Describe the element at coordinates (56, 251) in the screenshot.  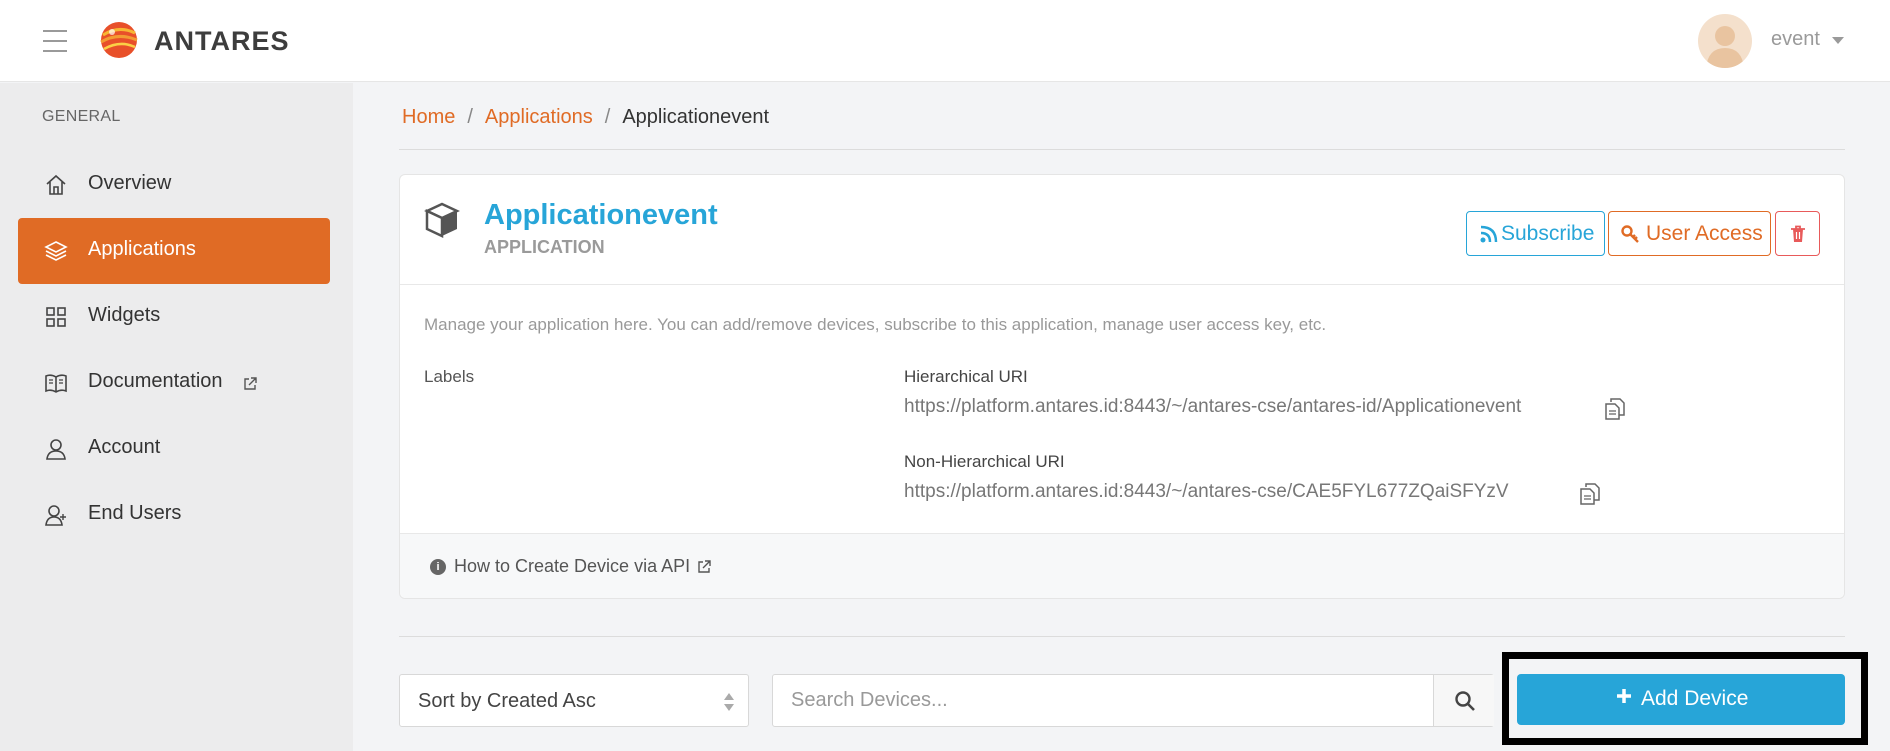
I see `layers-icon` at that location.